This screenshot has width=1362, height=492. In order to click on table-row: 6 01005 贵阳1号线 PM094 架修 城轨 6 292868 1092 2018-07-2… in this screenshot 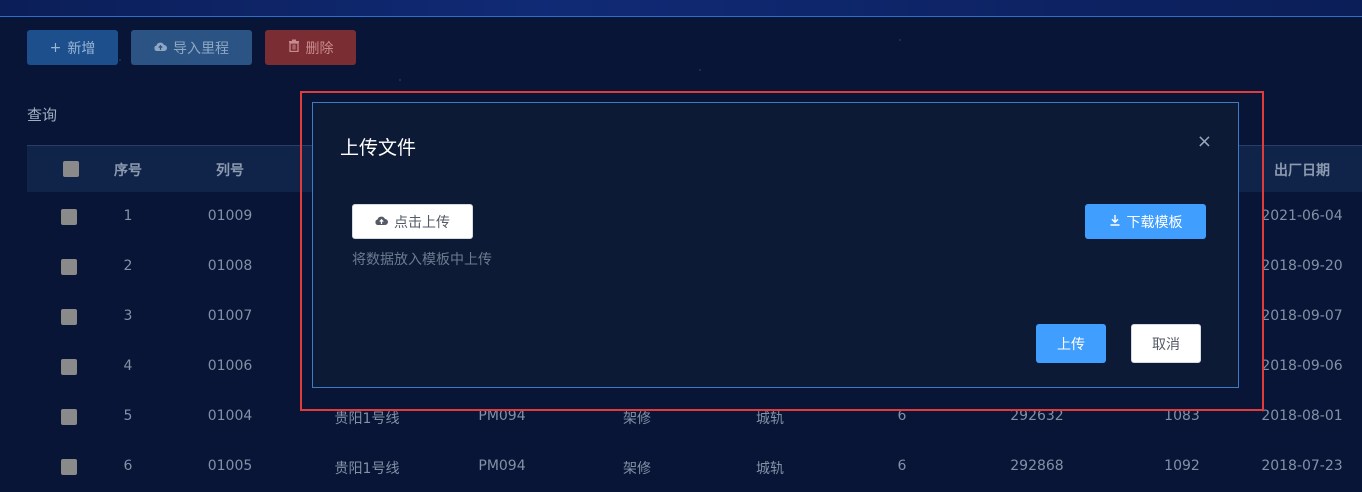, I will do `click(694, 467)`.